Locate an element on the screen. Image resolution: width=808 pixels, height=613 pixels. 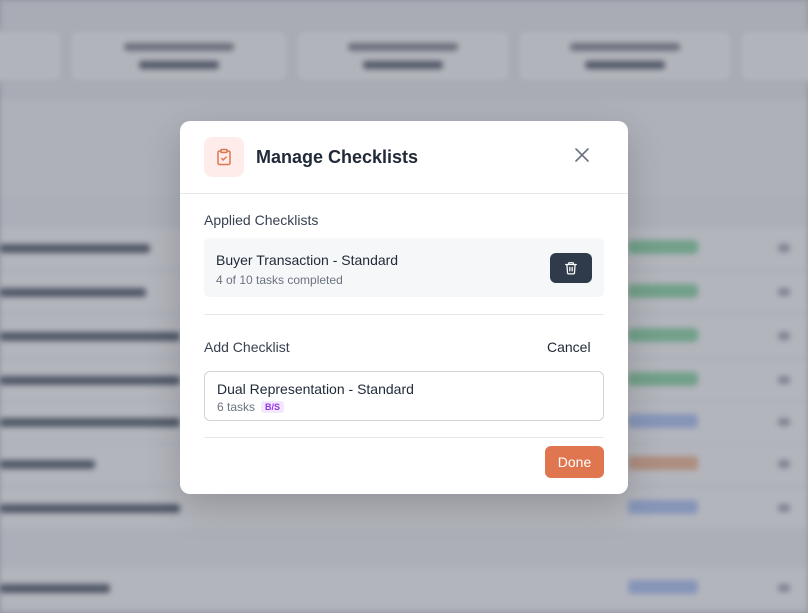
close-icon is located at coordinates (582, 155).